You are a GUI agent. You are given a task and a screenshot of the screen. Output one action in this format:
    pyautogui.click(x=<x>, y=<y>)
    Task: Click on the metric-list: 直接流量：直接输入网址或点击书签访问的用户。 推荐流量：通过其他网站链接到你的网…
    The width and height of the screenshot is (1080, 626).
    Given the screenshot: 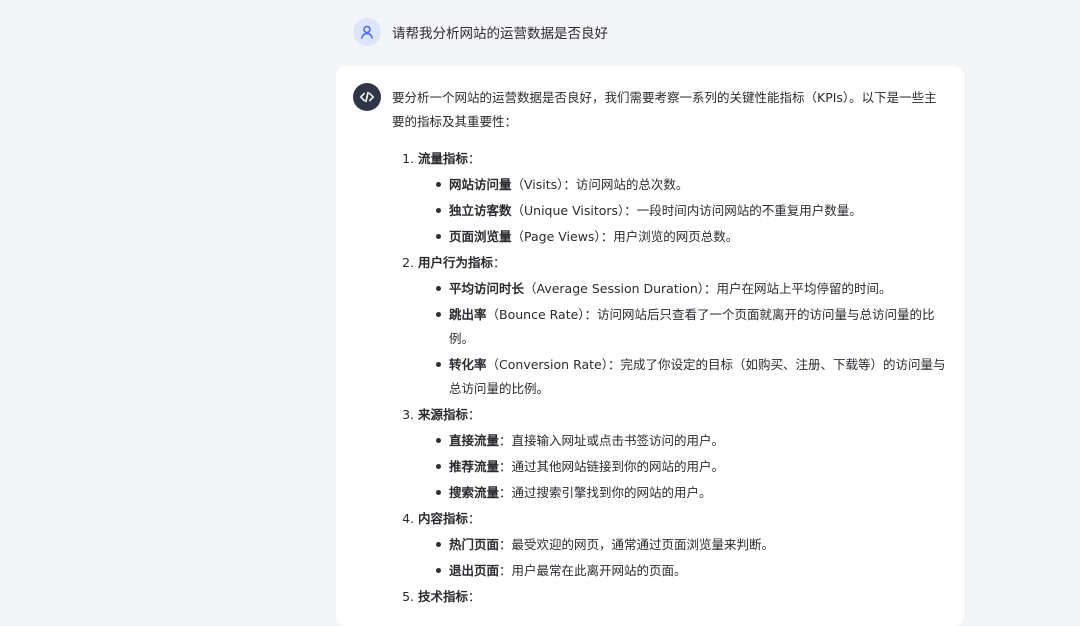 What is the action you would take?
    pyautogui.click(x=683, y=467)
    